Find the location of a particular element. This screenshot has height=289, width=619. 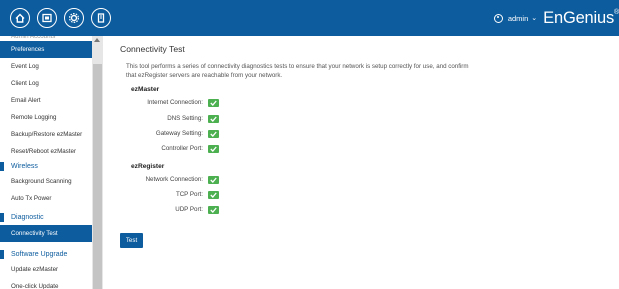

udp-port-label: UDP Port: is located at coordinates (189, 209).